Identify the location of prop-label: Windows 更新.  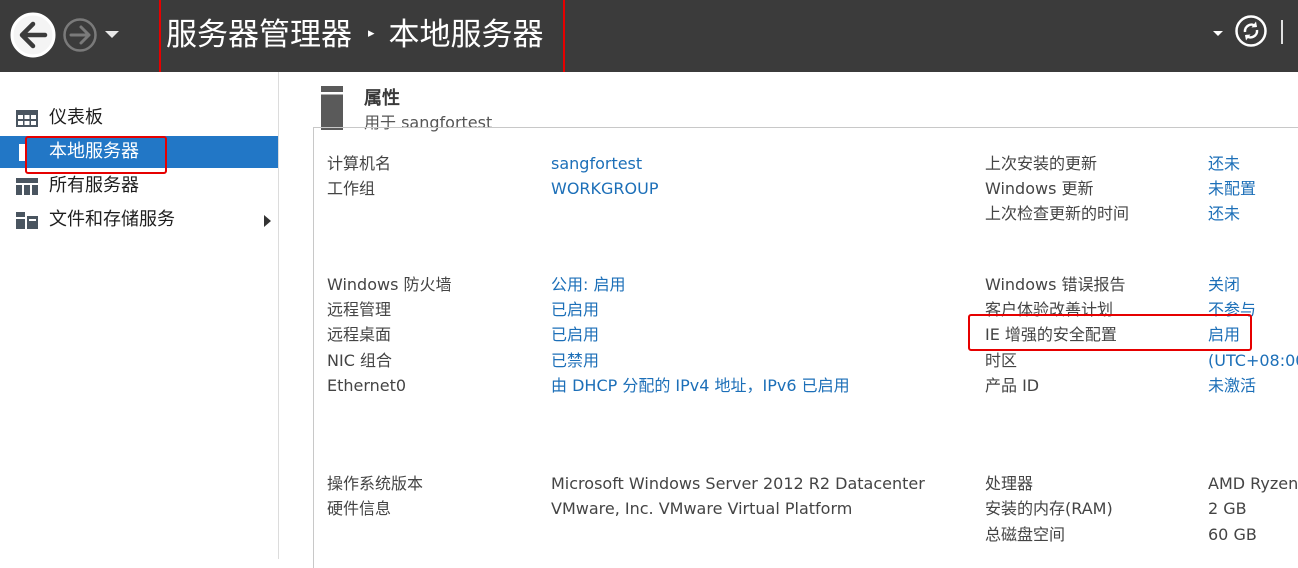
(1039, 188).